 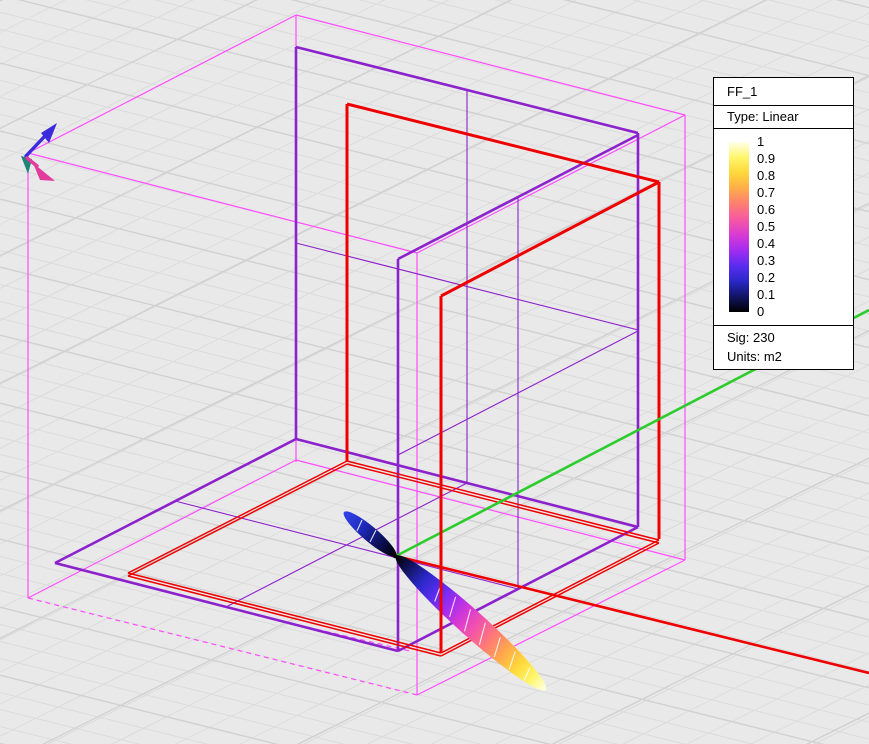 What do you see at coordinates (766, 277) in the screenshot?
I see `colorbar-tick: 0.2` at bounding box center [766, 277].